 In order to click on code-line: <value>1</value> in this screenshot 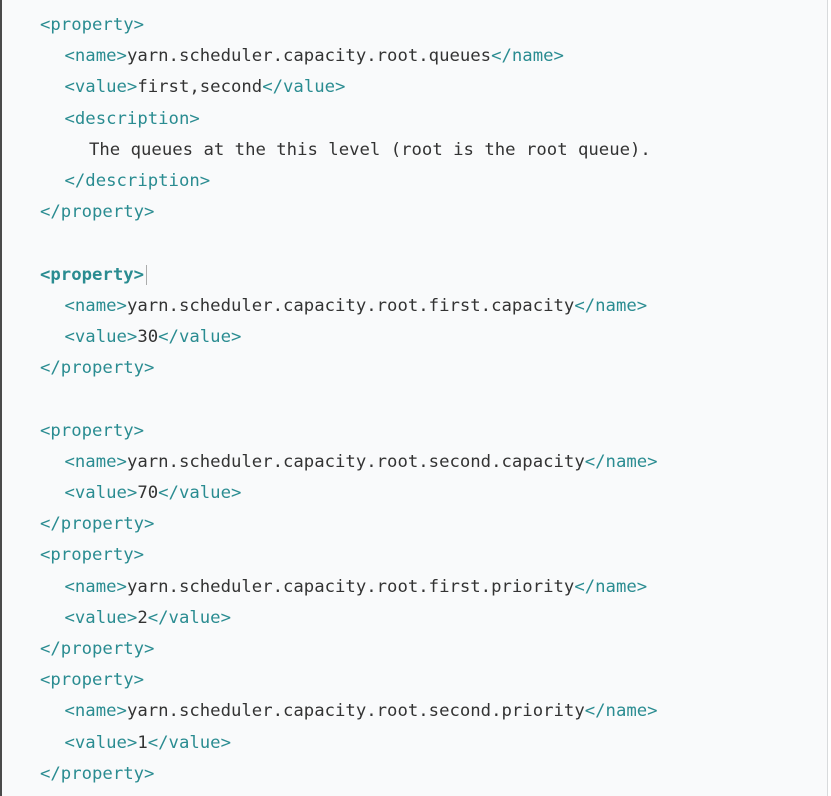, I will do `click(148, 743)`.